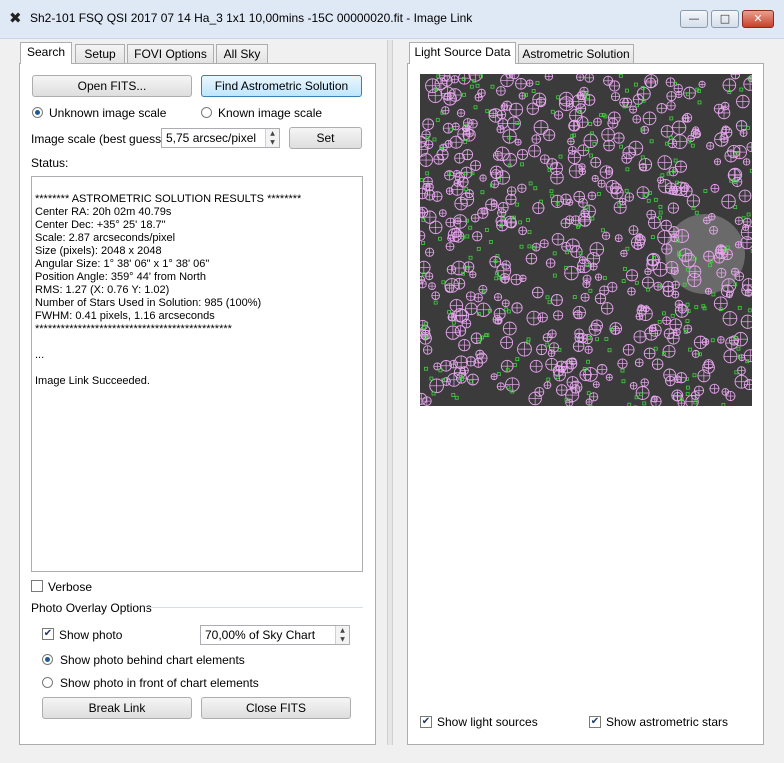 This screenshot has width=784, height=763. I want to click on tab-light-source-data: Light Source Data, so click(462, 53).